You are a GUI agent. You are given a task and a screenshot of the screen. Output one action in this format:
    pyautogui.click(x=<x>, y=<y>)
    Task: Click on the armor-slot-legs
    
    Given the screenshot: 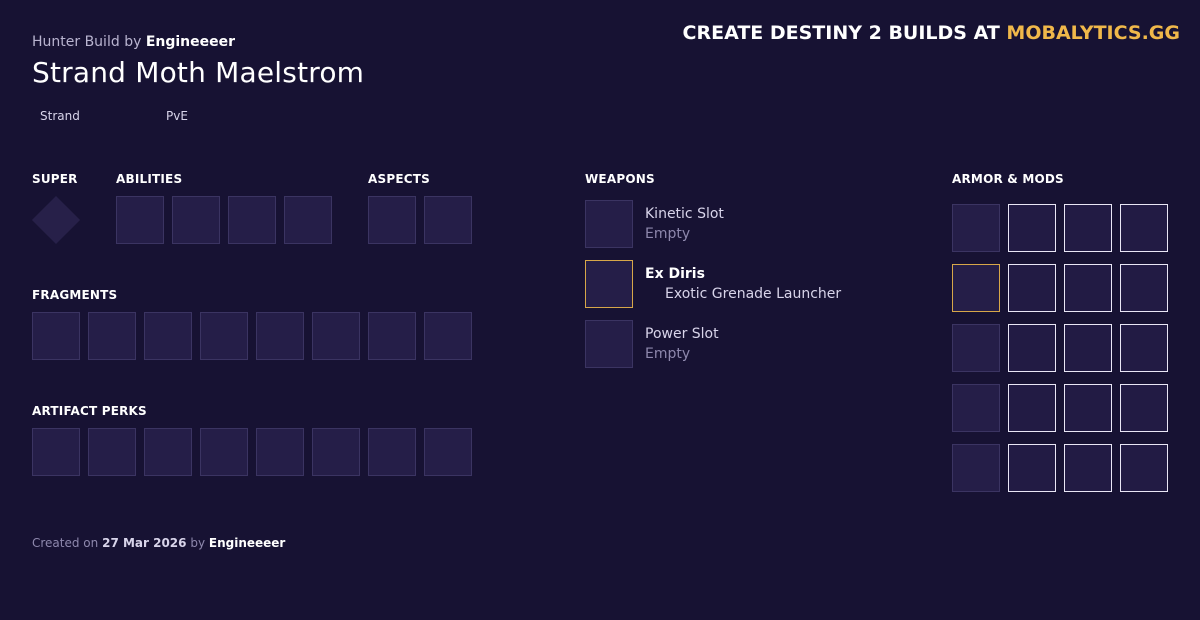 What is the action you would take?
    pyautogui.click(x=976, y=408)
    